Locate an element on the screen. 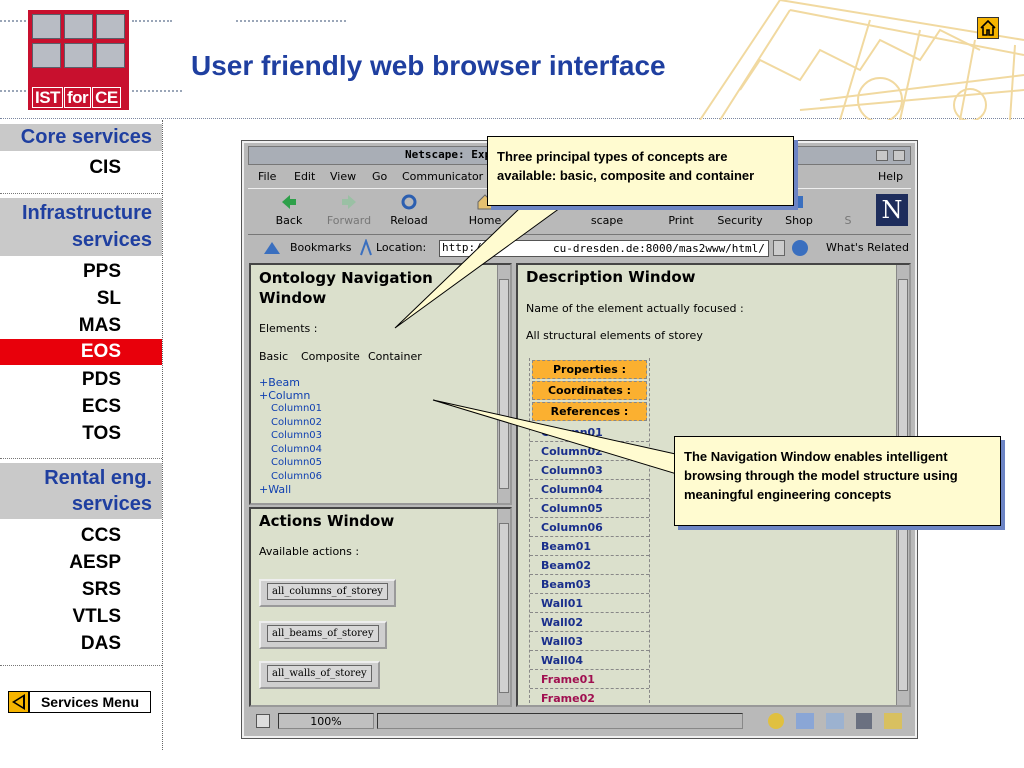  sidebar-divider is located at coordinates (81, 193).